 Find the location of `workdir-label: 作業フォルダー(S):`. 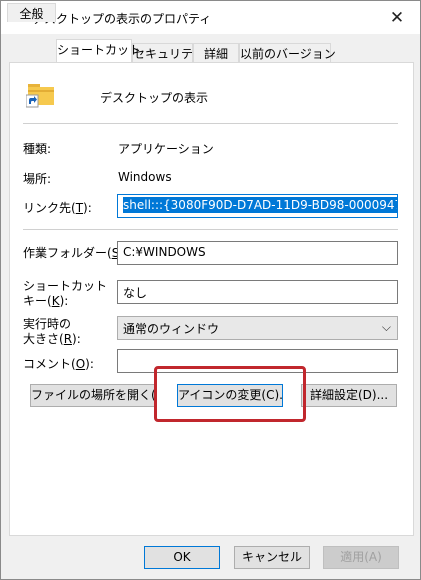

workdir-label: 作業フォルダー(S): is located at coordinates (75, 253).